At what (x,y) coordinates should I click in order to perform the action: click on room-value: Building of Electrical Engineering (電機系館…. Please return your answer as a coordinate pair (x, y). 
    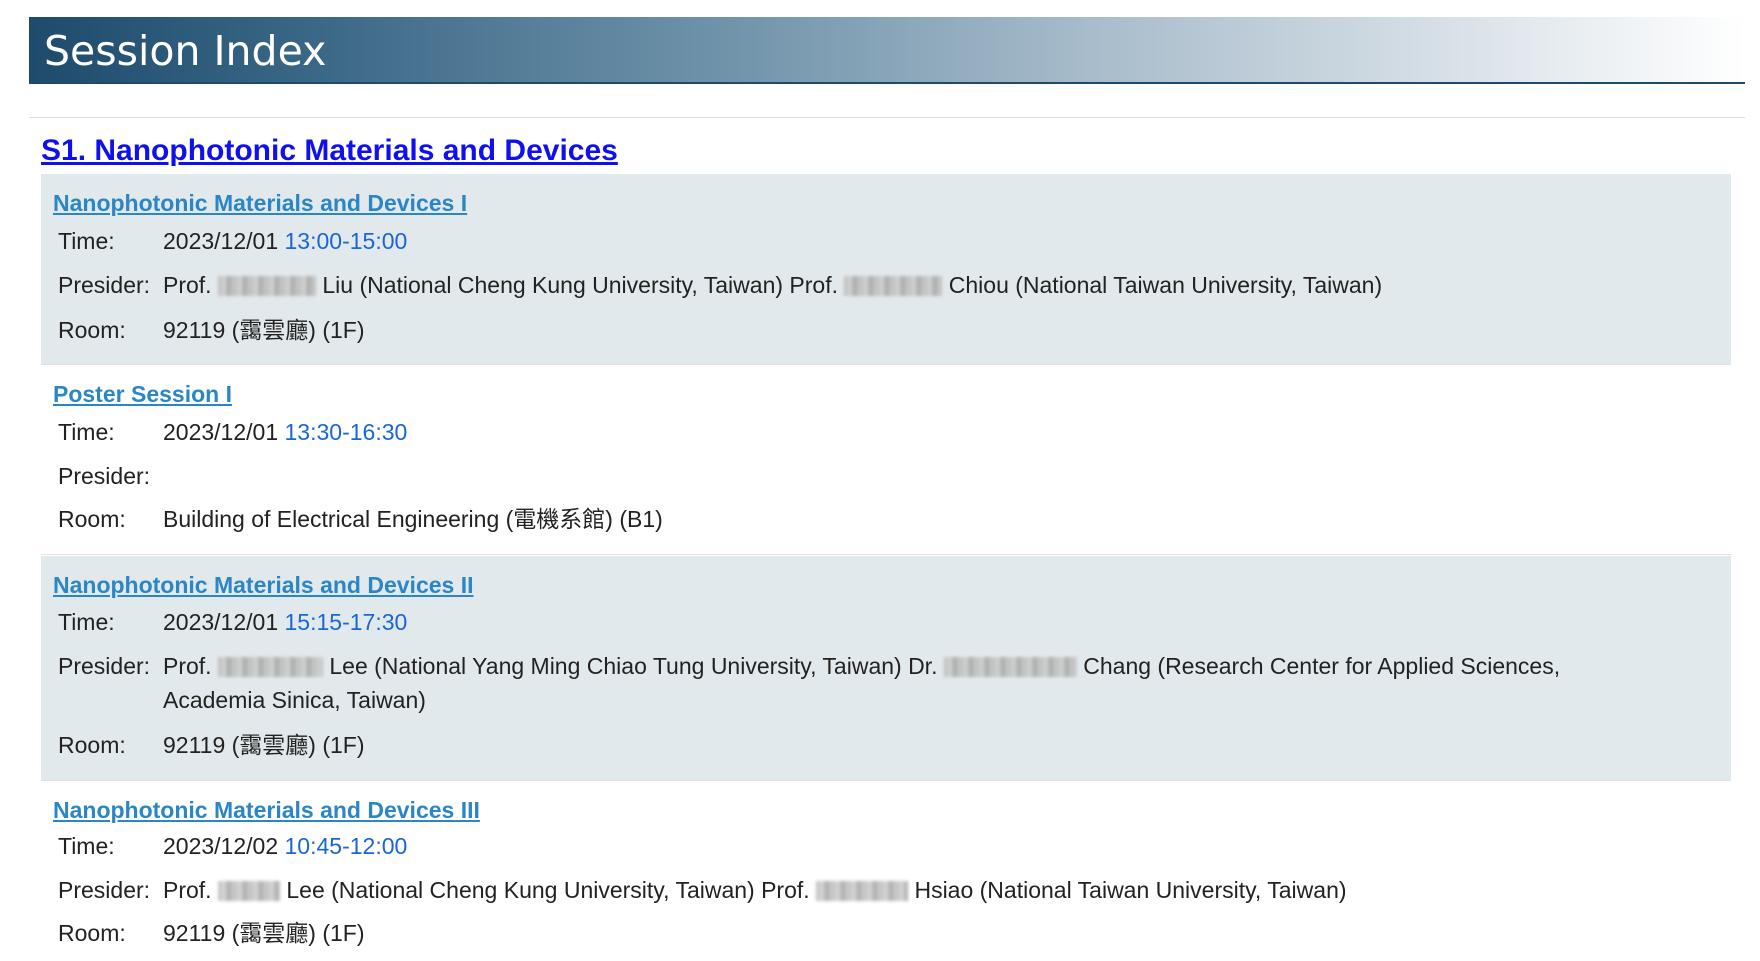
    Looking at the image, I should click on (413, 519).